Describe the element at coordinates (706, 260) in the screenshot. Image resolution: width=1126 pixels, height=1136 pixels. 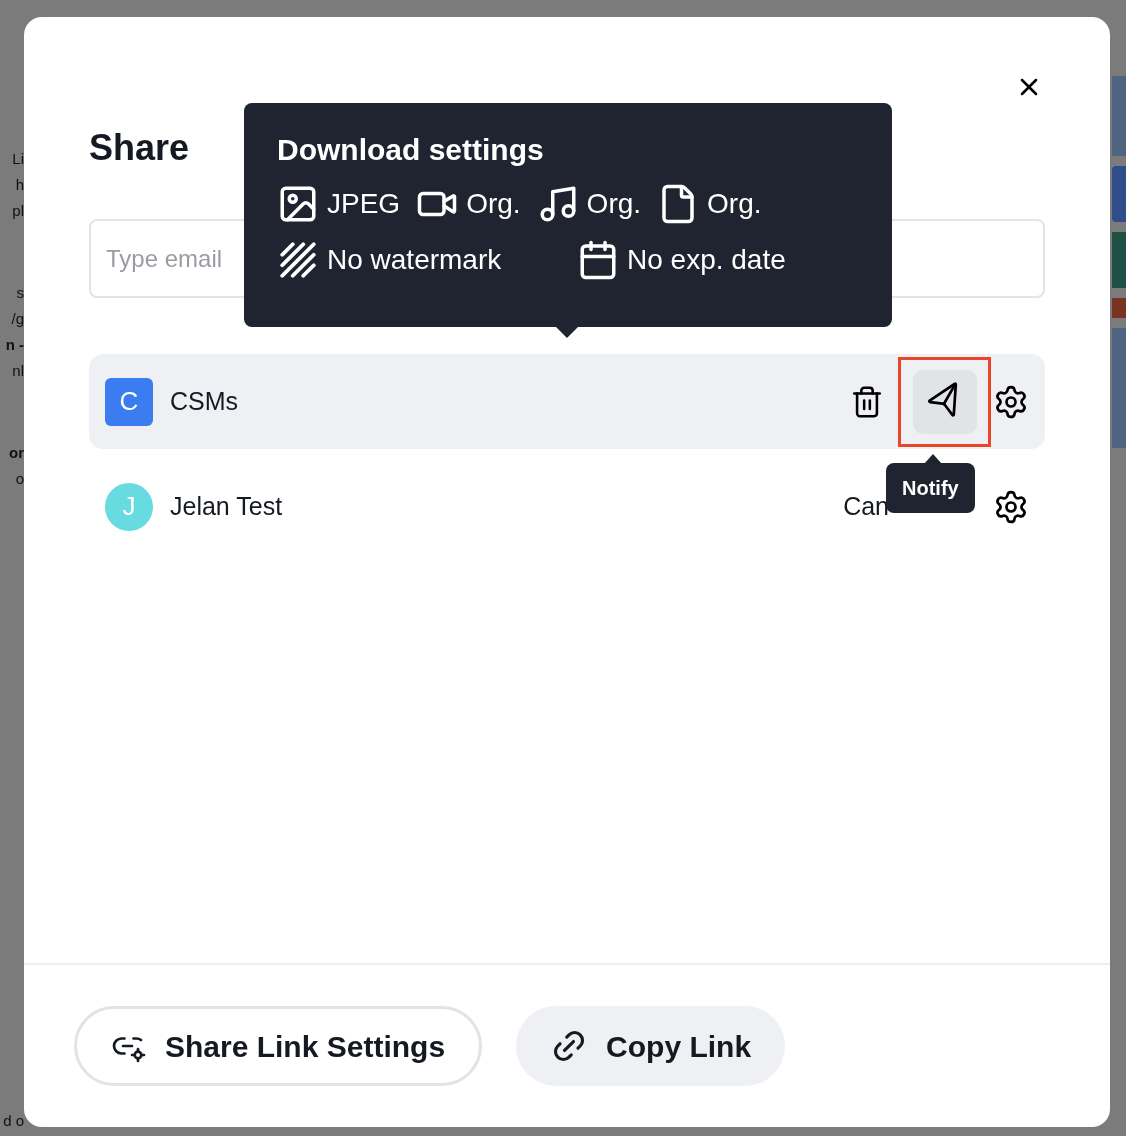
I see `download-setting: No exp. date` at that location.